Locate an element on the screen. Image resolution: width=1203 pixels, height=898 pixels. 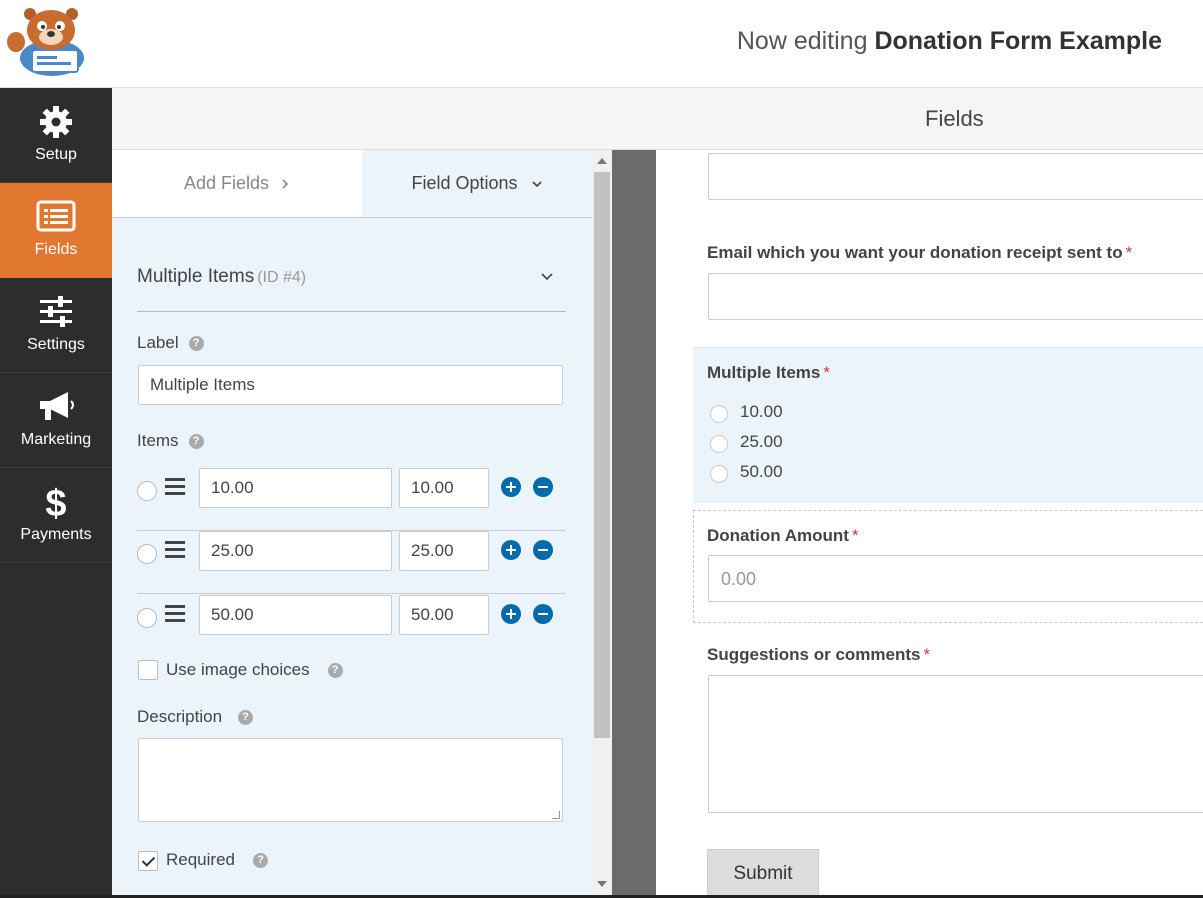
sidebar-item-payments: $ Payments is located at coordinates (56, 515).